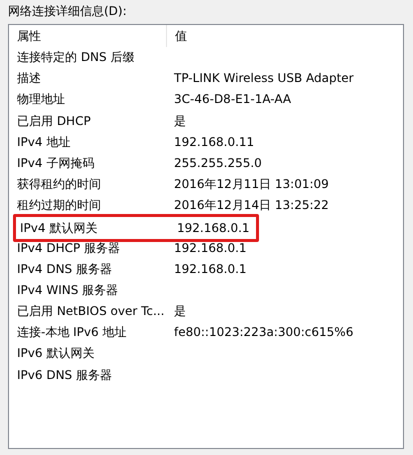 The image size is (413, 455). I want to click on value-cell-text: 192.168.0.11, so click(214, 142).